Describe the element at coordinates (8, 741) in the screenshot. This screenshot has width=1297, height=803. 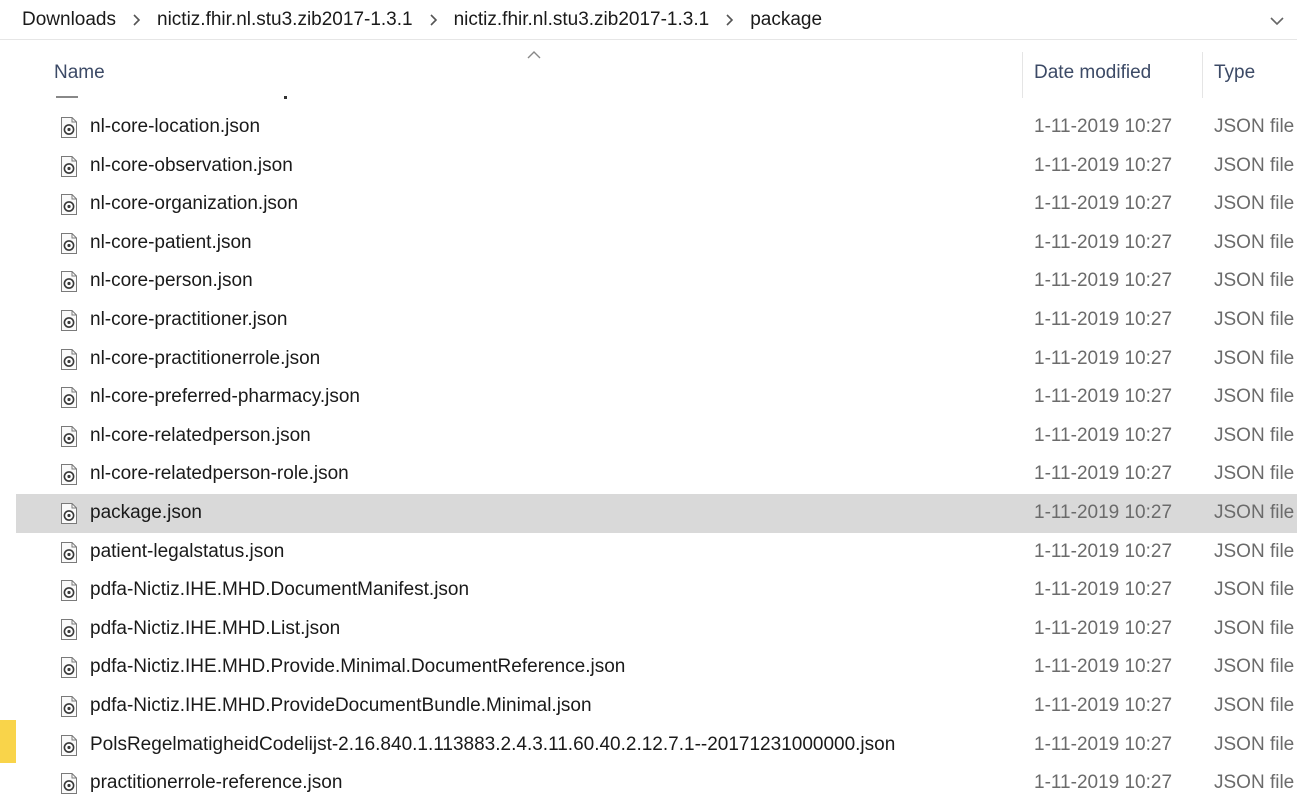
I see `folder-highlight-edge` at that location.